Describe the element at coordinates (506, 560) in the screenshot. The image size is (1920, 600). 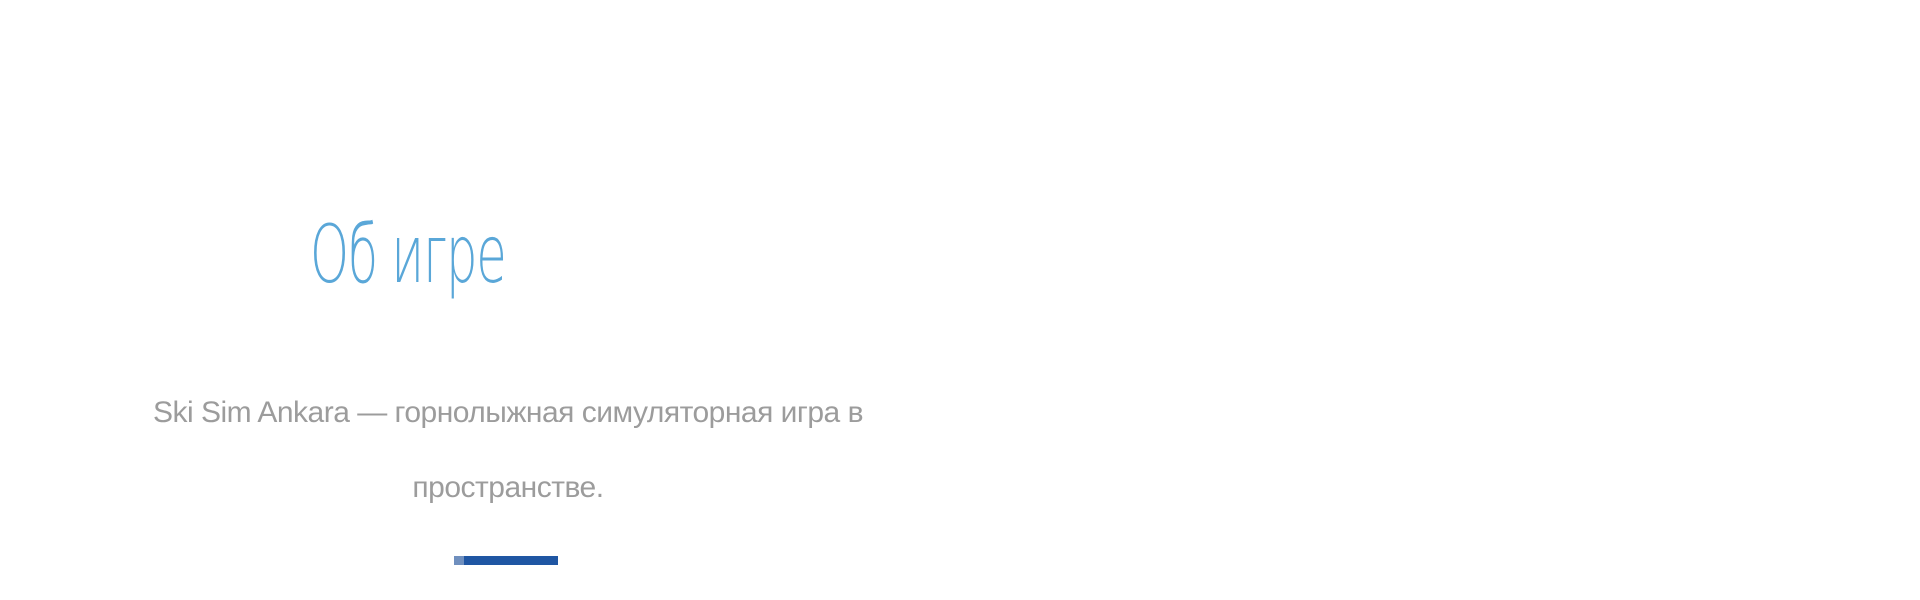
I see `section-accent-underline` at that location.